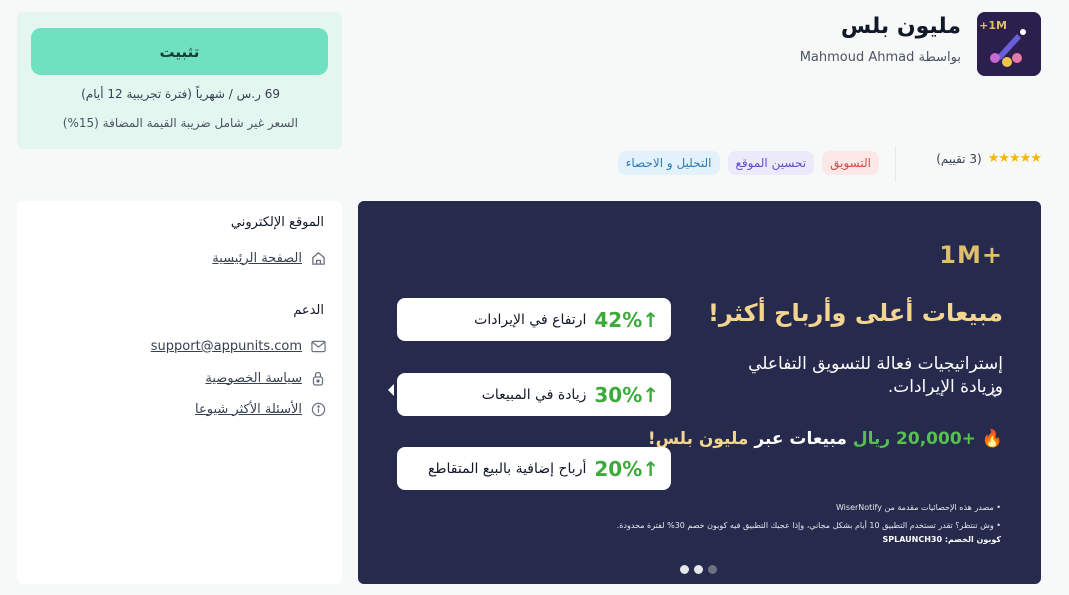 The image size is (1069, 595). What do you see at coordinates (993, 393) in the screenshot?
I see `carousel-next-icon: ›` at bounding box center [993, 393].